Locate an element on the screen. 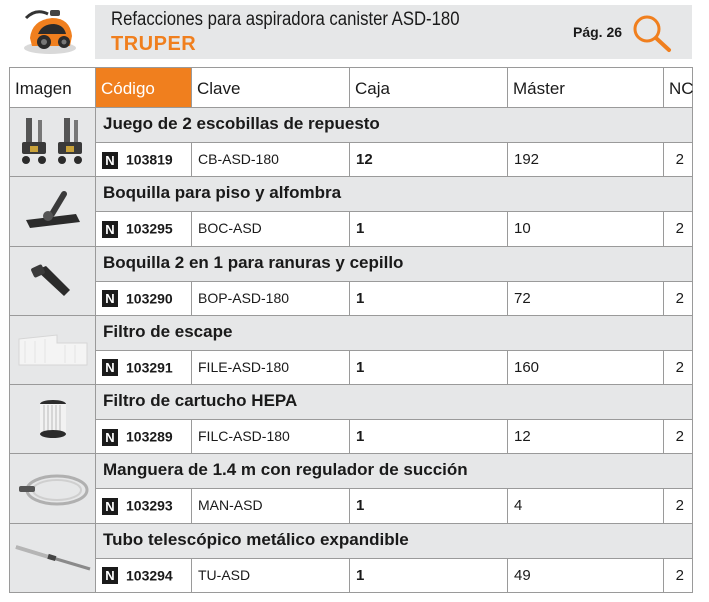 The width and height of the screenshot is (709, 602). col-clave: Clave is located at coordinates (271, 87).